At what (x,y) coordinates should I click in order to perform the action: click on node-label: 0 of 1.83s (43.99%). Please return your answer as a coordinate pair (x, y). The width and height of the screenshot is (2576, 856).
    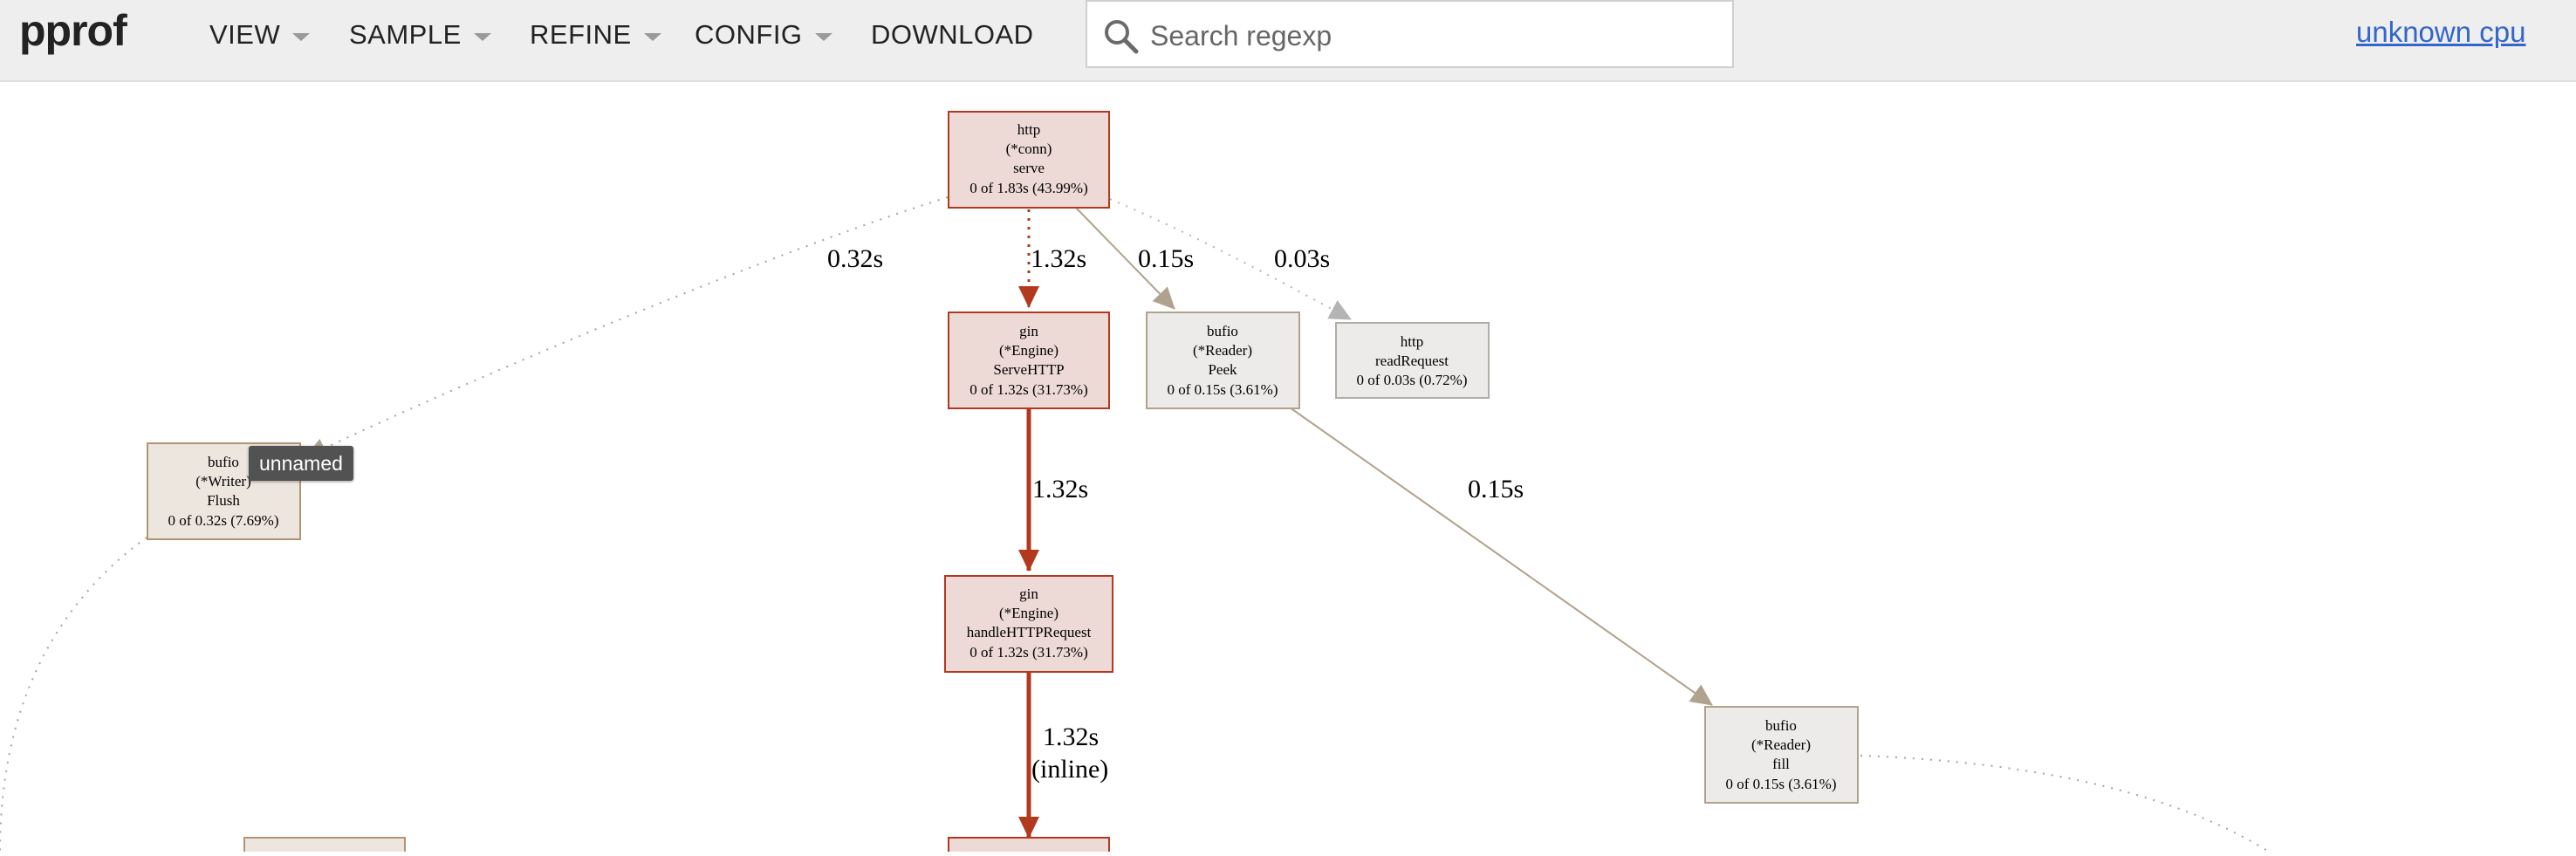
    Looking at the image, I should click on (1028, 188).